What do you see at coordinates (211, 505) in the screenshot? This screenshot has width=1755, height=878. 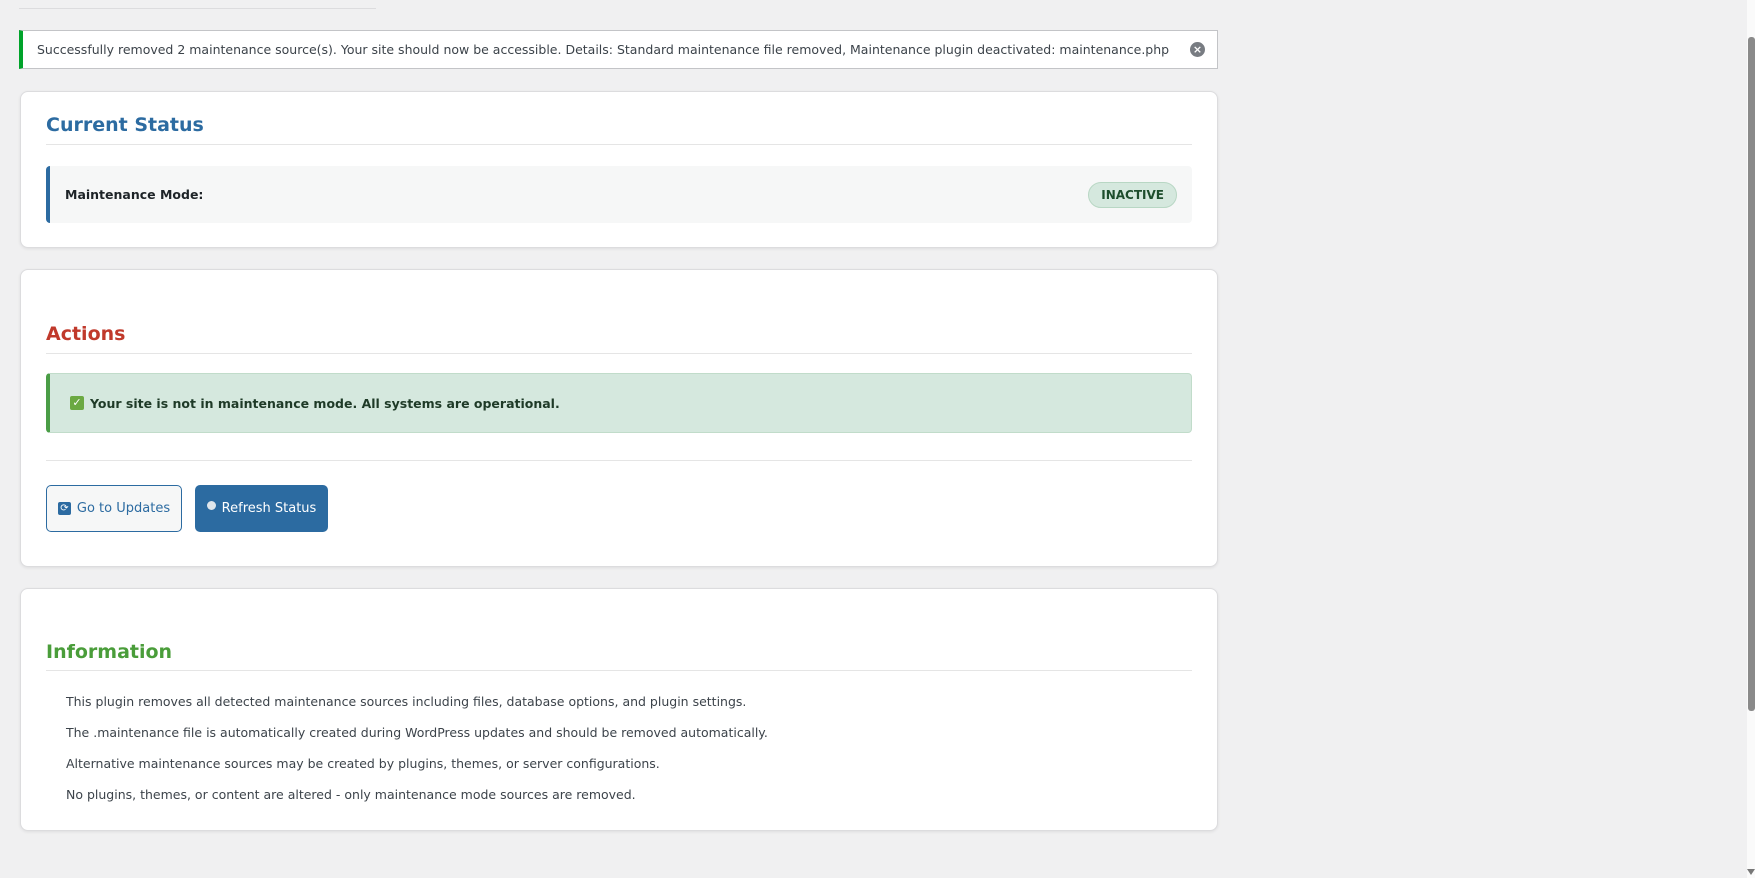 I see `search-icon` at bounding box center [211, 505].